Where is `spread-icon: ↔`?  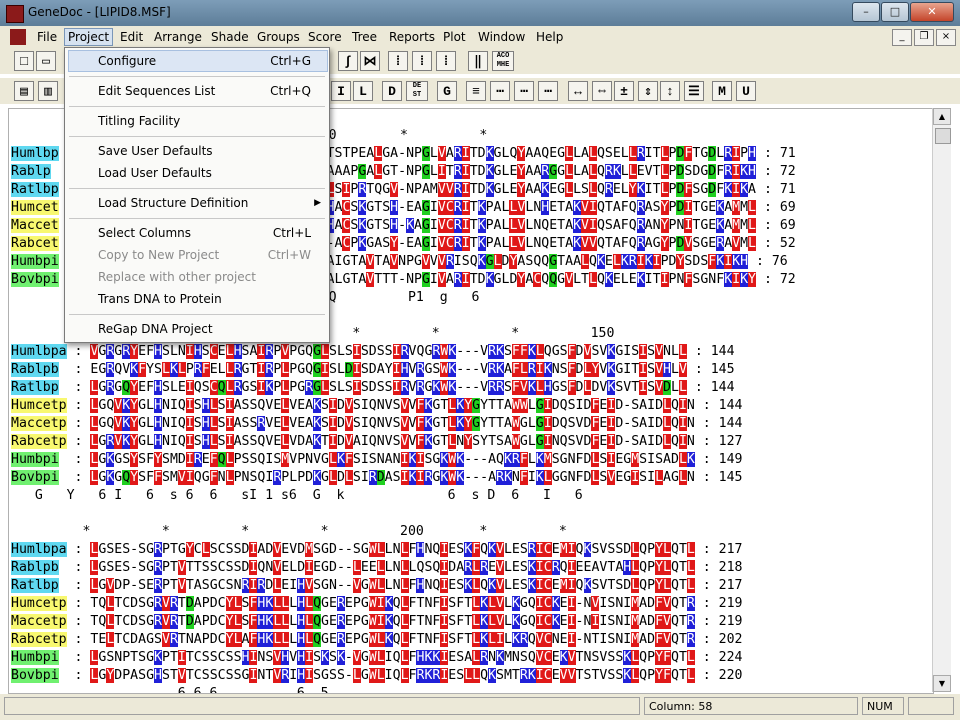 spread-icon: ↔ is located at coordinates (578, 91).